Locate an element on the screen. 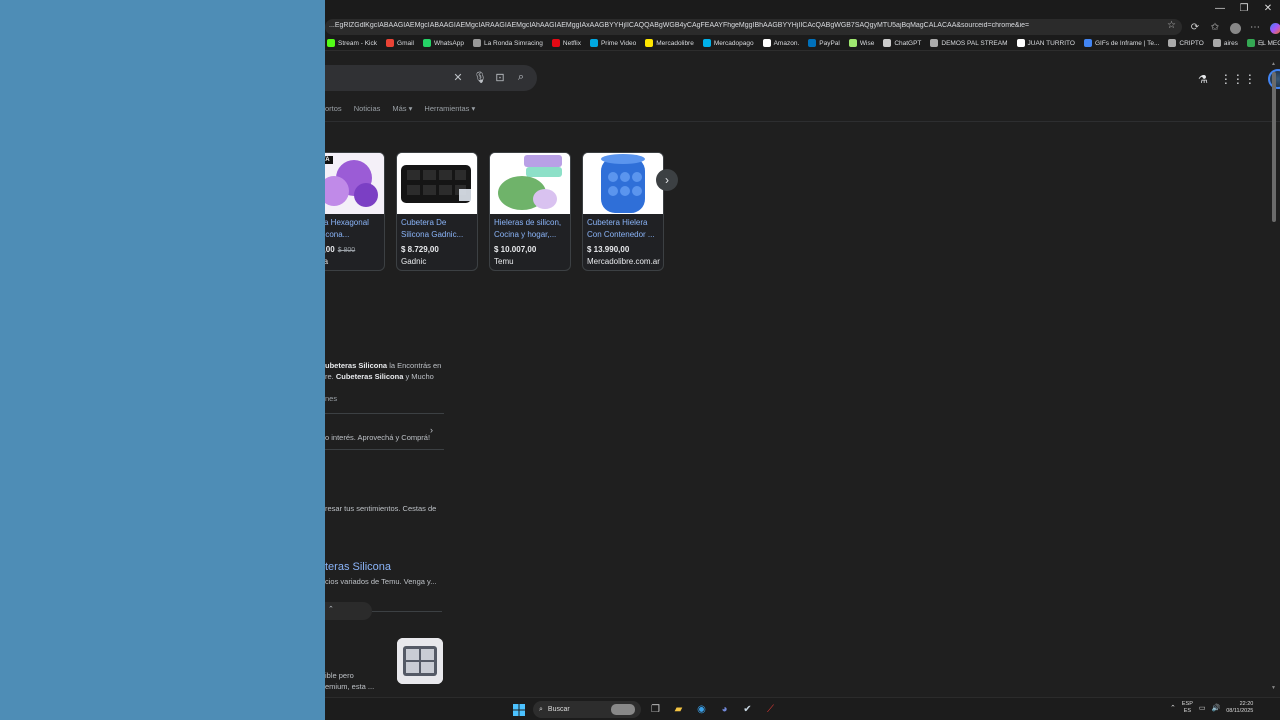 This screenshot has width=1280, height=720. tab-more: Más ▾ is located at coordinates (402, 108).